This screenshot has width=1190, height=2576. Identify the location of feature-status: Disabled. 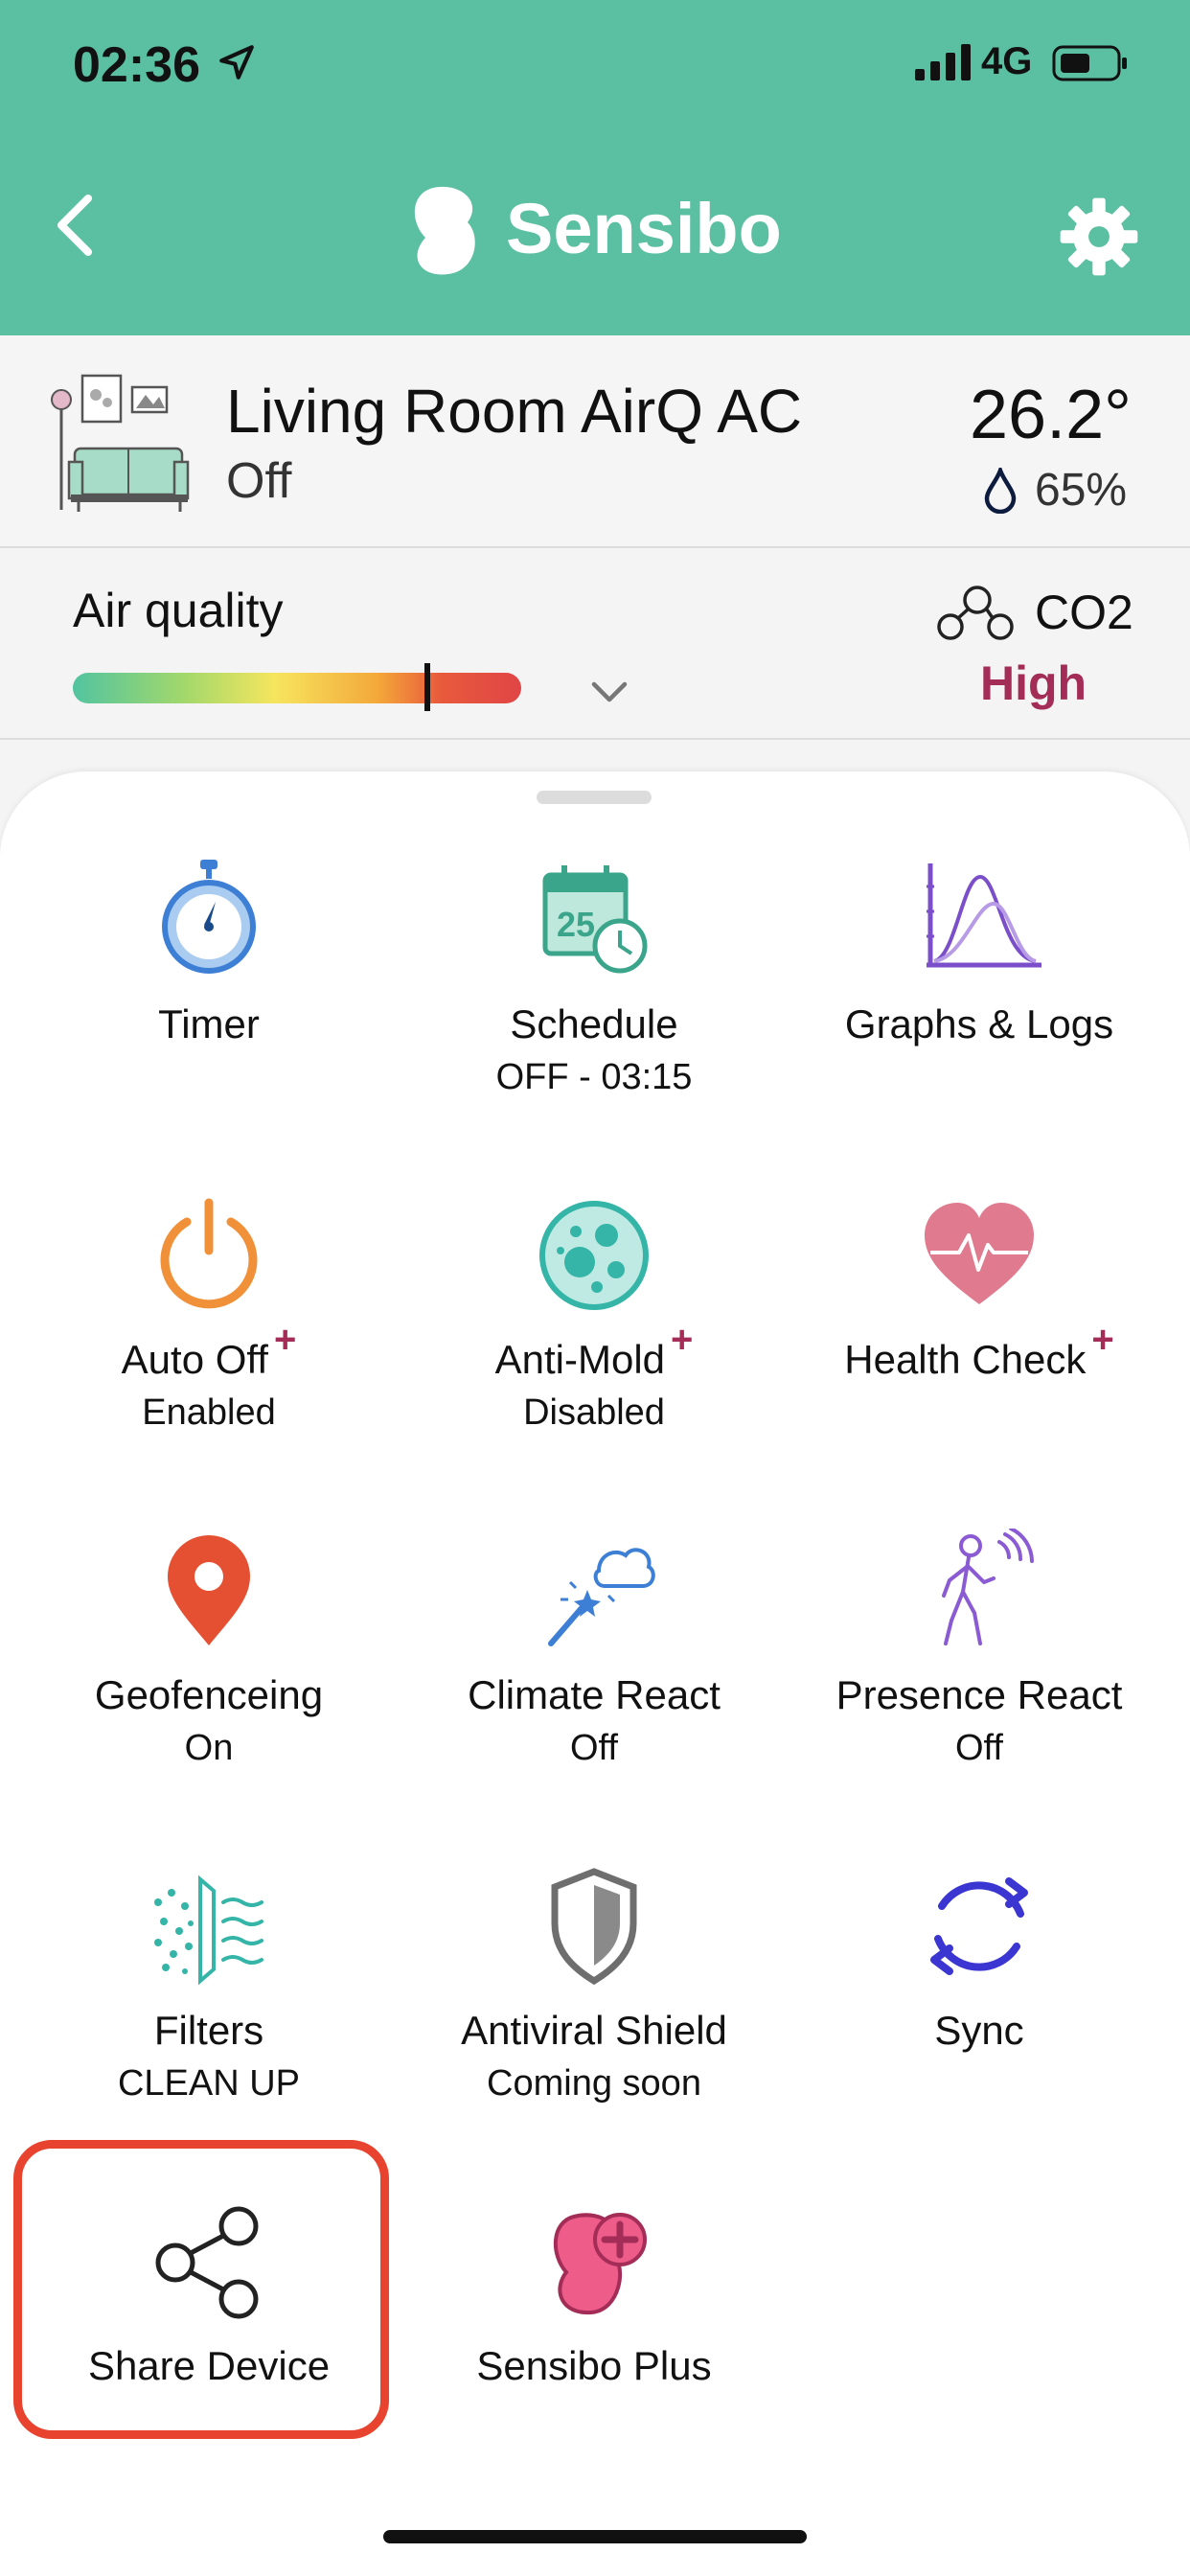
(594, 1412).